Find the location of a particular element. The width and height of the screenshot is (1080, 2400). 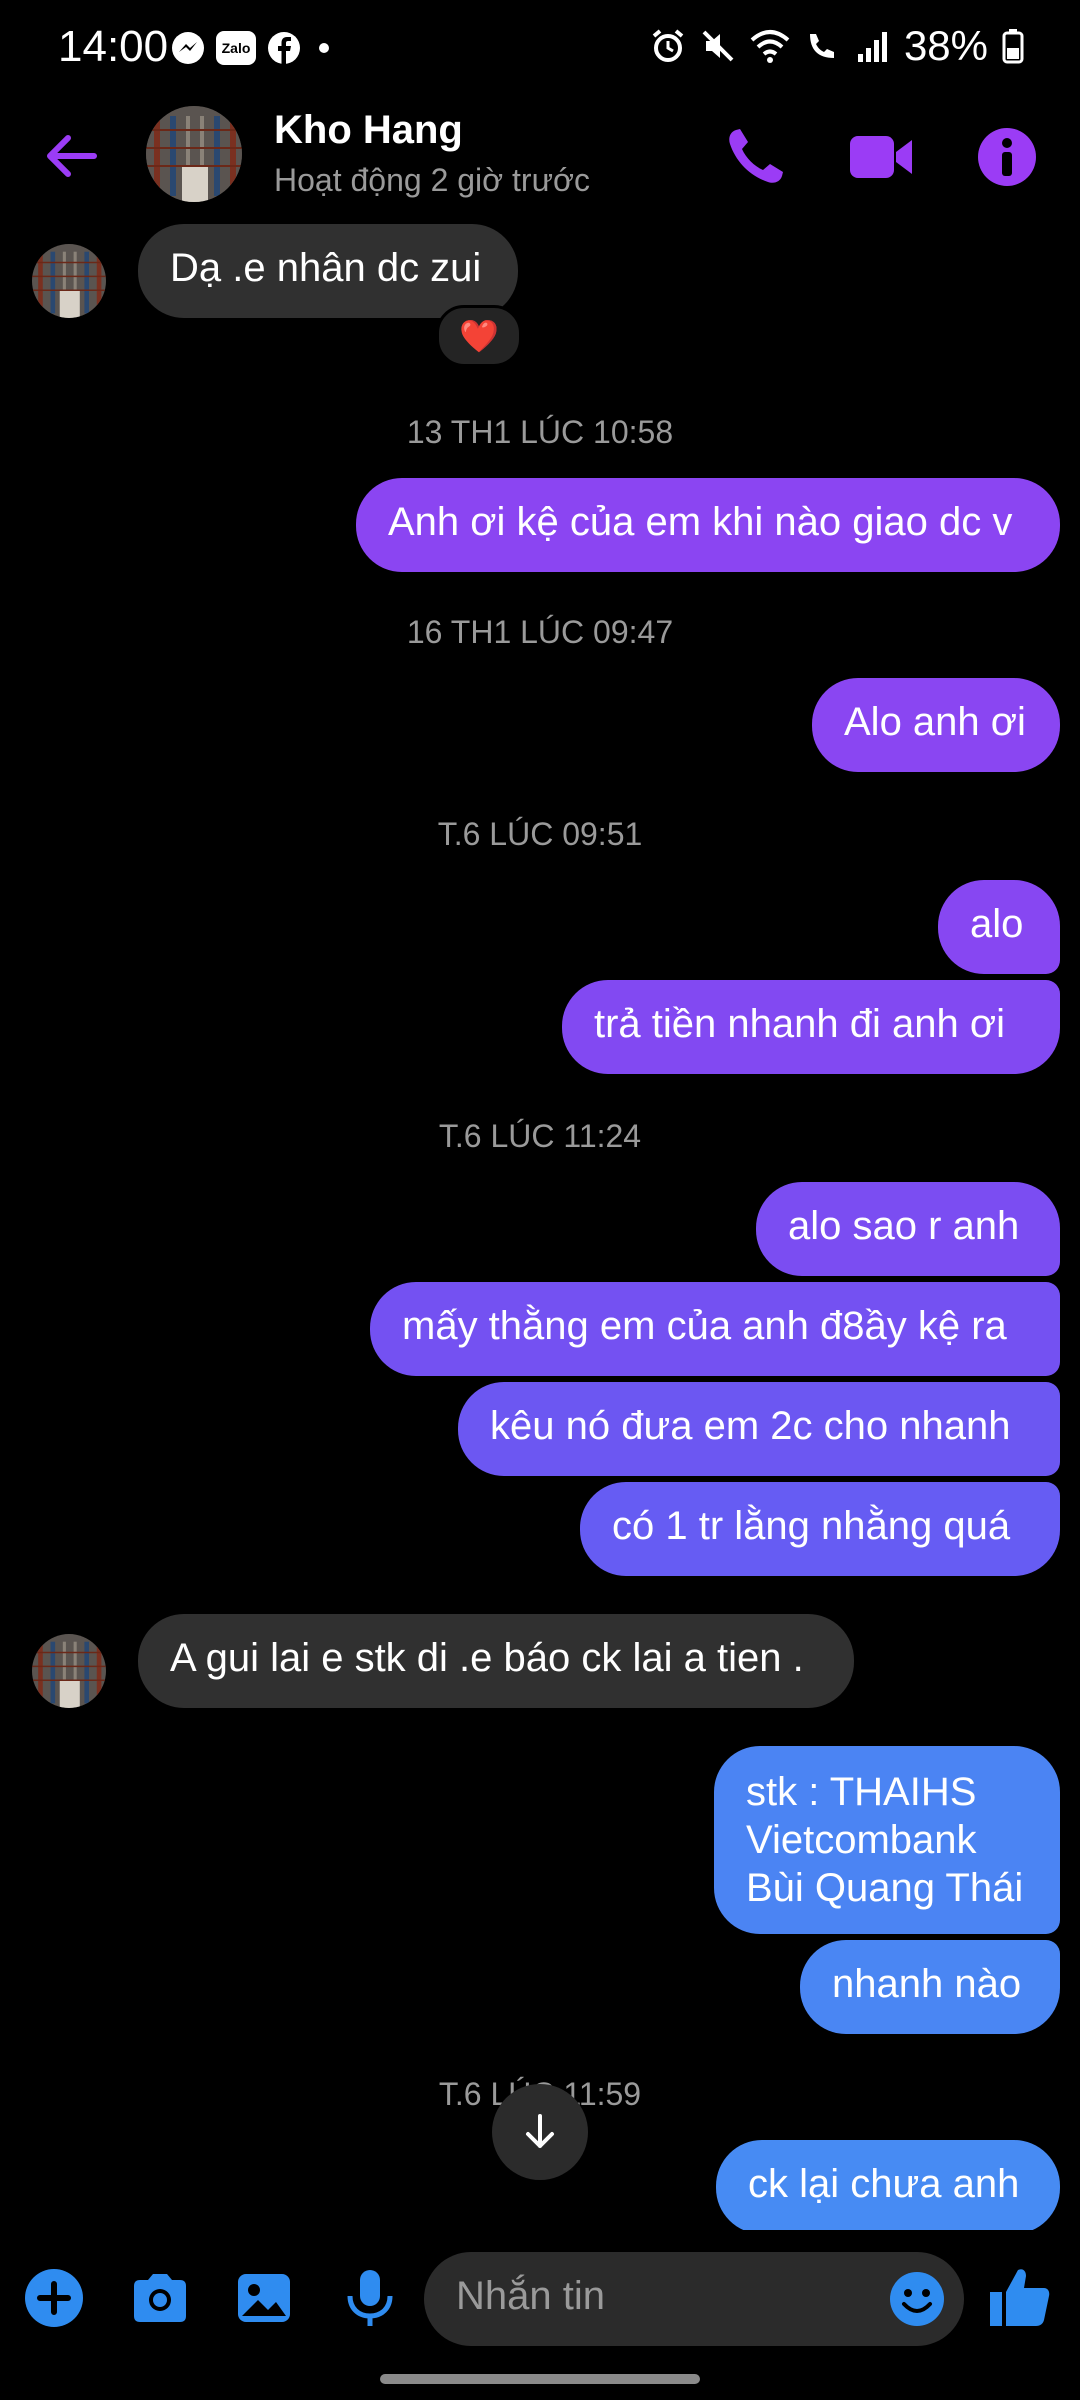

heart-icon: ❤️ is located at coordinates (479, 336).